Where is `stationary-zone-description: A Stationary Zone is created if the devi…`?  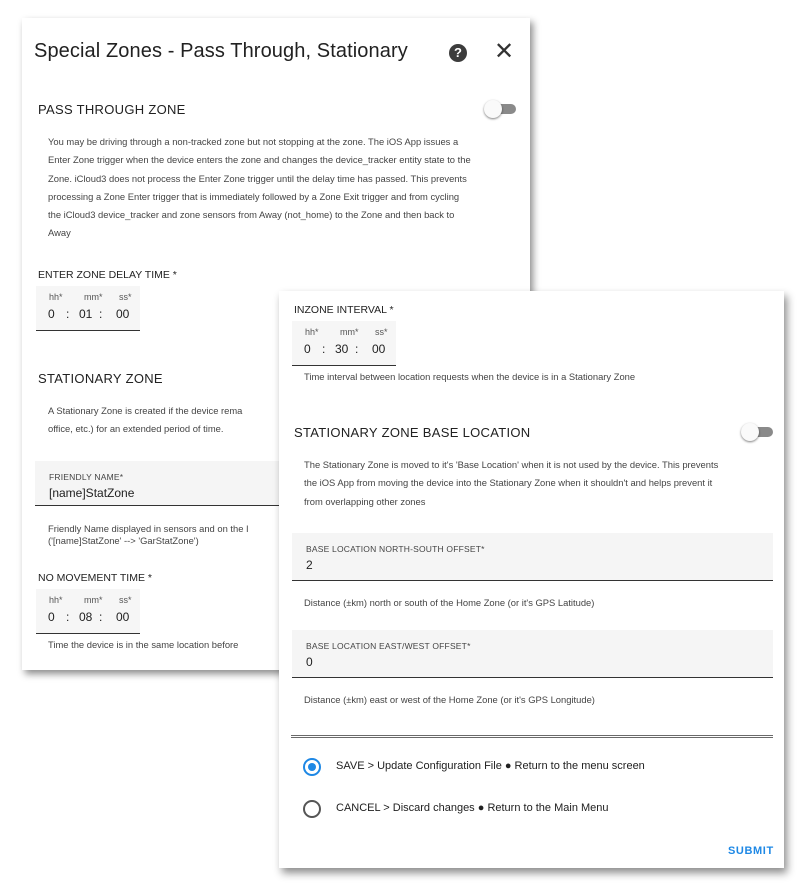 stationary-zone-description: A Stationary Zone is created if the devi… is located at coordinates (145, 420).